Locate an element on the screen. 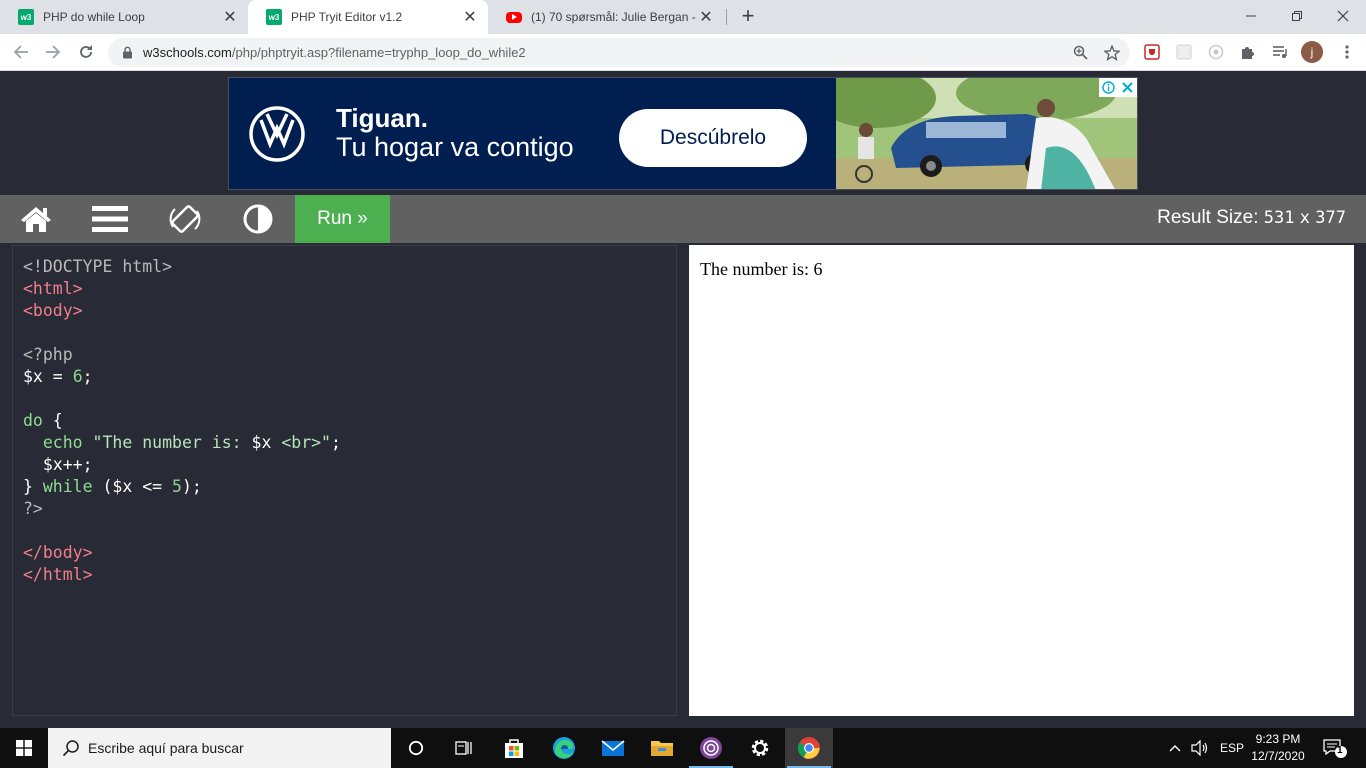  rotate-icon is located at coordinates (185, 219).